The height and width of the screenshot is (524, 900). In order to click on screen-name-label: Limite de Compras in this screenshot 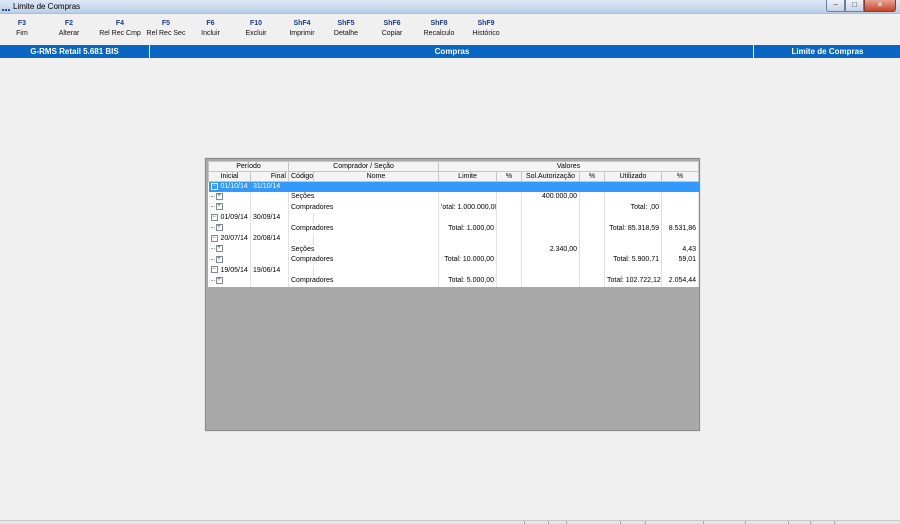, I will do `click(827, 51)`.